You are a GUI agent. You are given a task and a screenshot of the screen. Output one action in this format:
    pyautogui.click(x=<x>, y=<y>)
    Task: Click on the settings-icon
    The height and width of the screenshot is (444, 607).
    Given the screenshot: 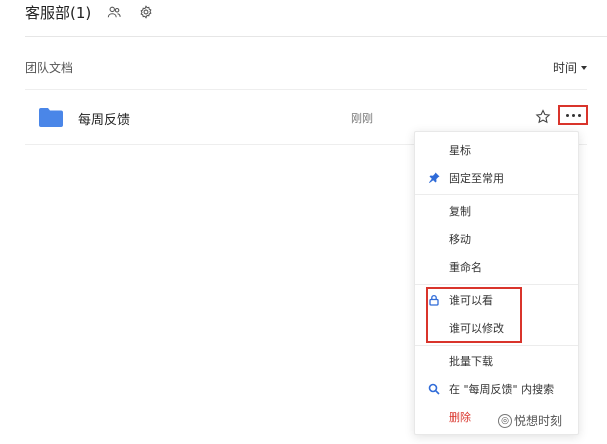 What is the action you would take?
    pyautogui.click(x=146, y=12)
    